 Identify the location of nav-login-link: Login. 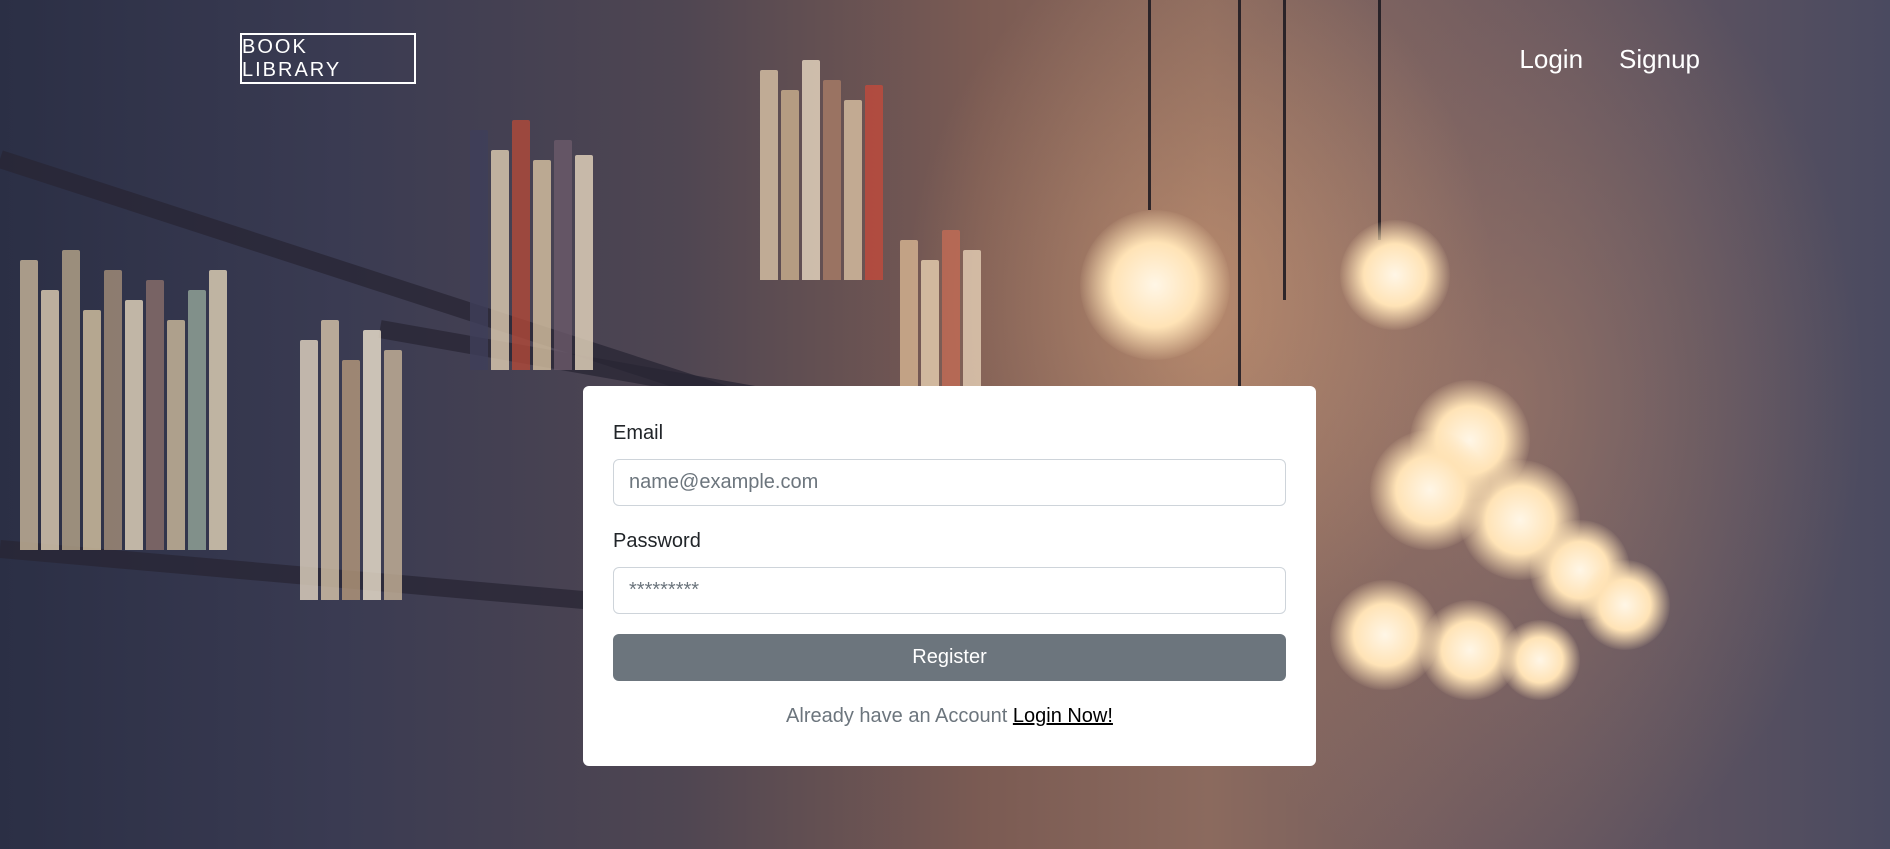
(1551, 59).